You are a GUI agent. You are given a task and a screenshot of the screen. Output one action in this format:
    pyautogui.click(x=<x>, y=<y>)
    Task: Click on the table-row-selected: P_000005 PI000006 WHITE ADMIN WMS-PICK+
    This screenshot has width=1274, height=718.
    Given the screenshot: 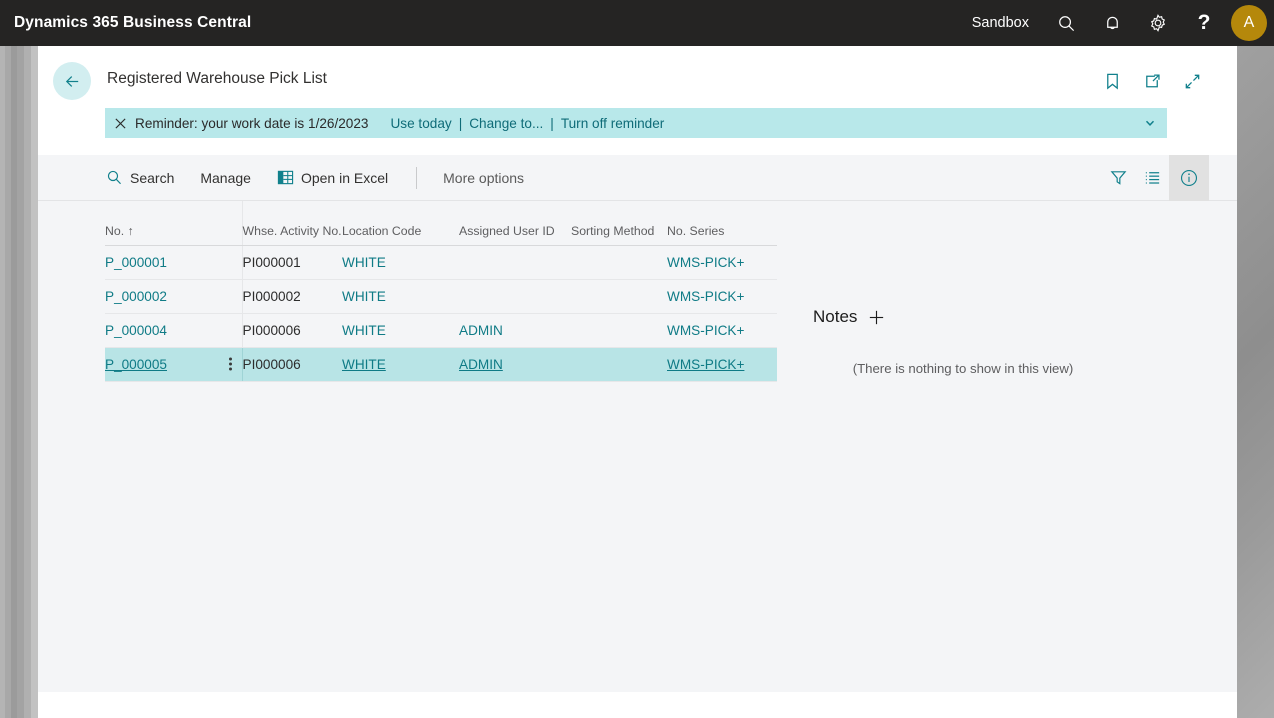 What is the action you would take?
    pyautogui.click(x=441, y=364)
    